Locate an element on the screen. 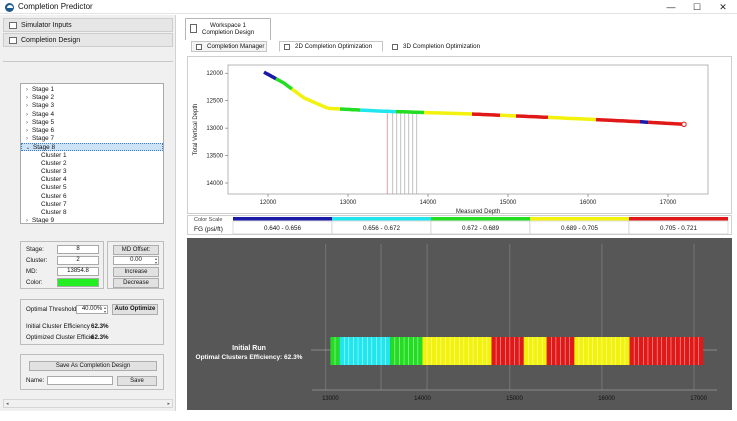 The width and height of the screenshot is (737, 421). tree-stage-item: ⌄ Stage 8 is located at coordinates (92, 147).